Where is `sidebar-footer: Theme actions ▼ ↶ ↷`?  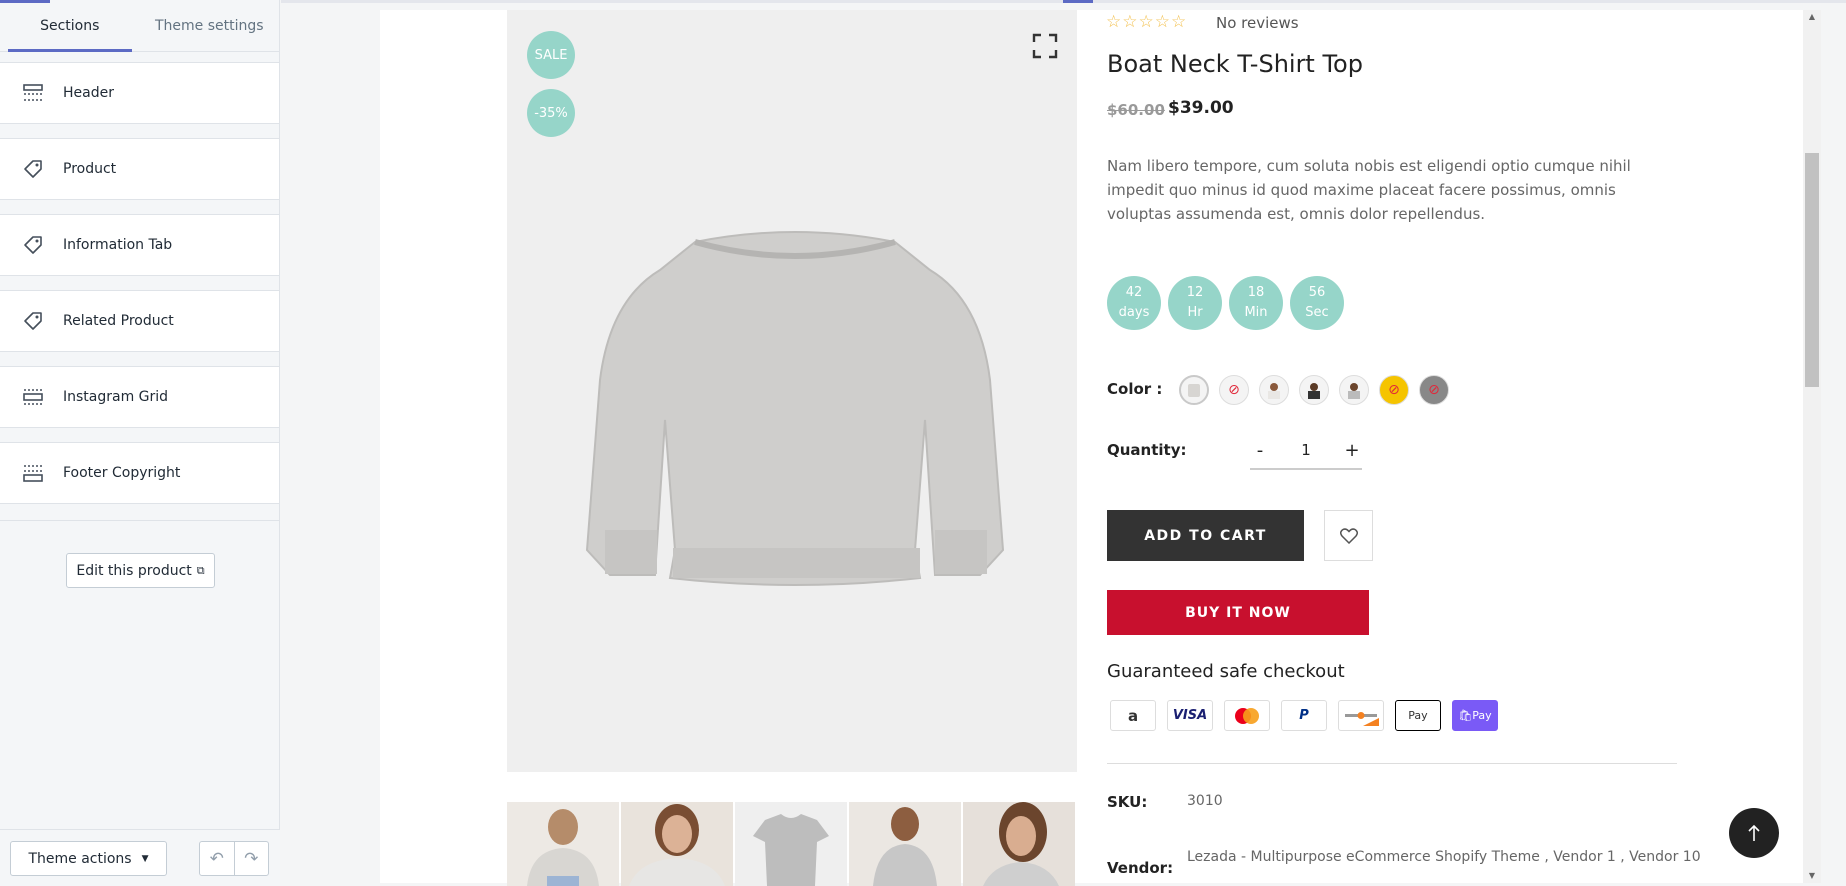 sidebar-footer: Theme actions ▼ ↶ ↷ is located at coordinates (140, 857).